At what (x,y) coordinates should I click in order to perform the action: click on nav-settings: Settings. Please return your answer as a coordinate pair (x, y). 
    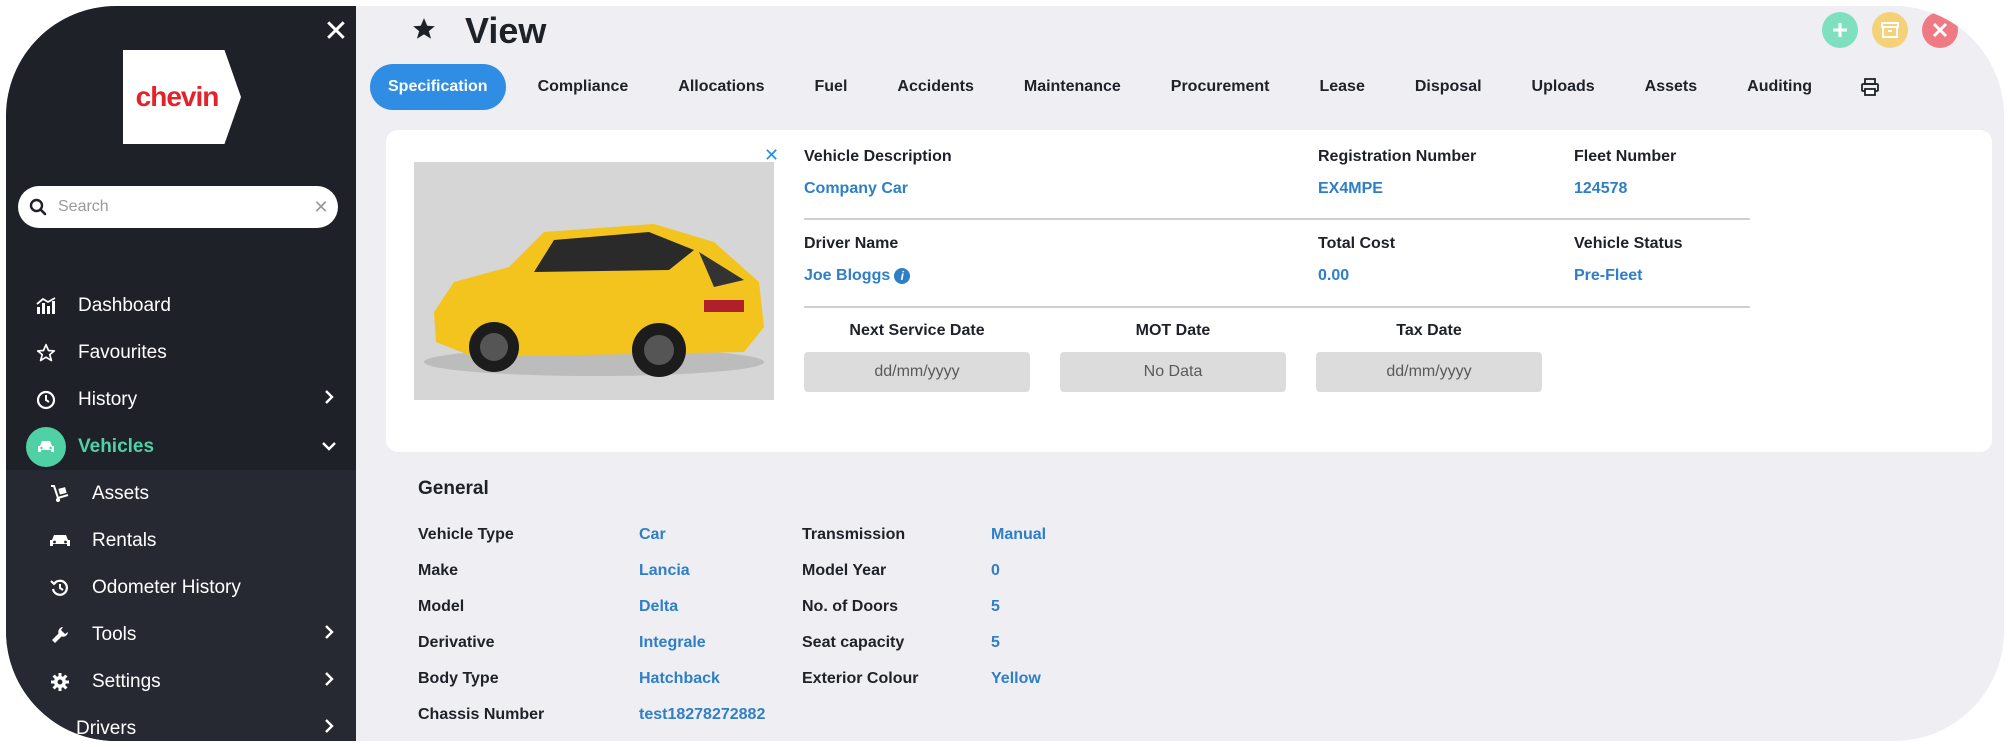
    Looking at the image, I should click on (181, 681).